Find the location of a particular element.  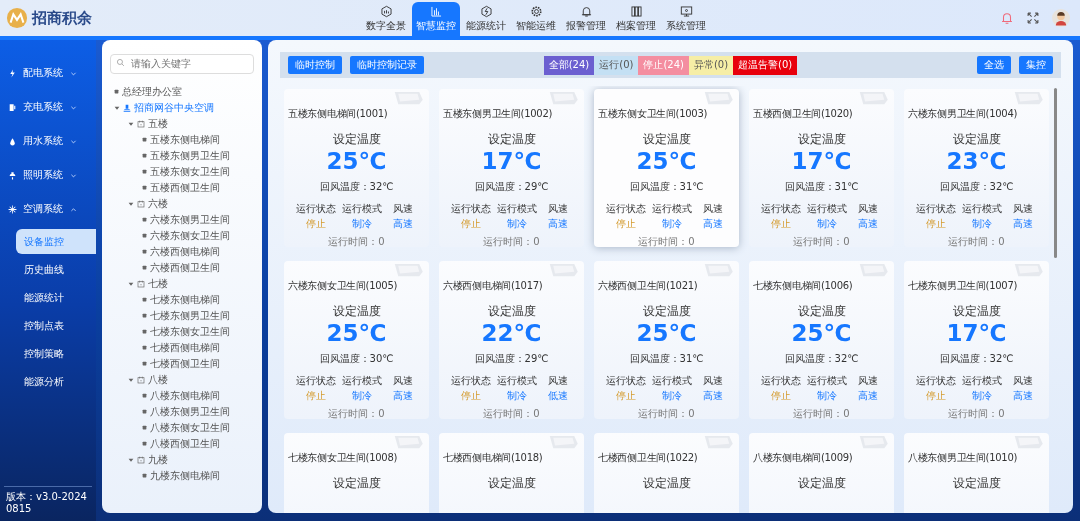

tree-item: 五楼东侧电梯间 is located at coordinates (185, 139).